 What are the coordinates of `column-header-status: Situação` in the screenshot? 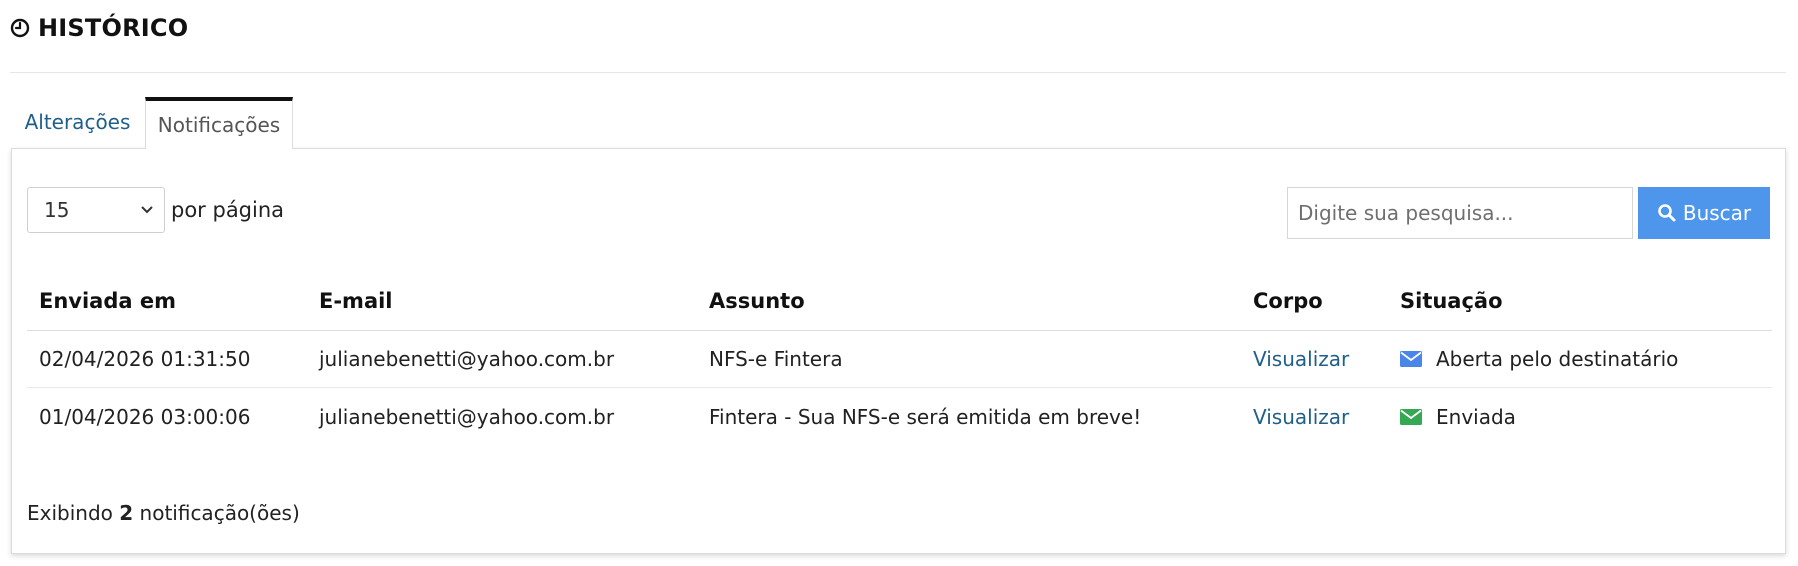 It's located at (1451, 300).